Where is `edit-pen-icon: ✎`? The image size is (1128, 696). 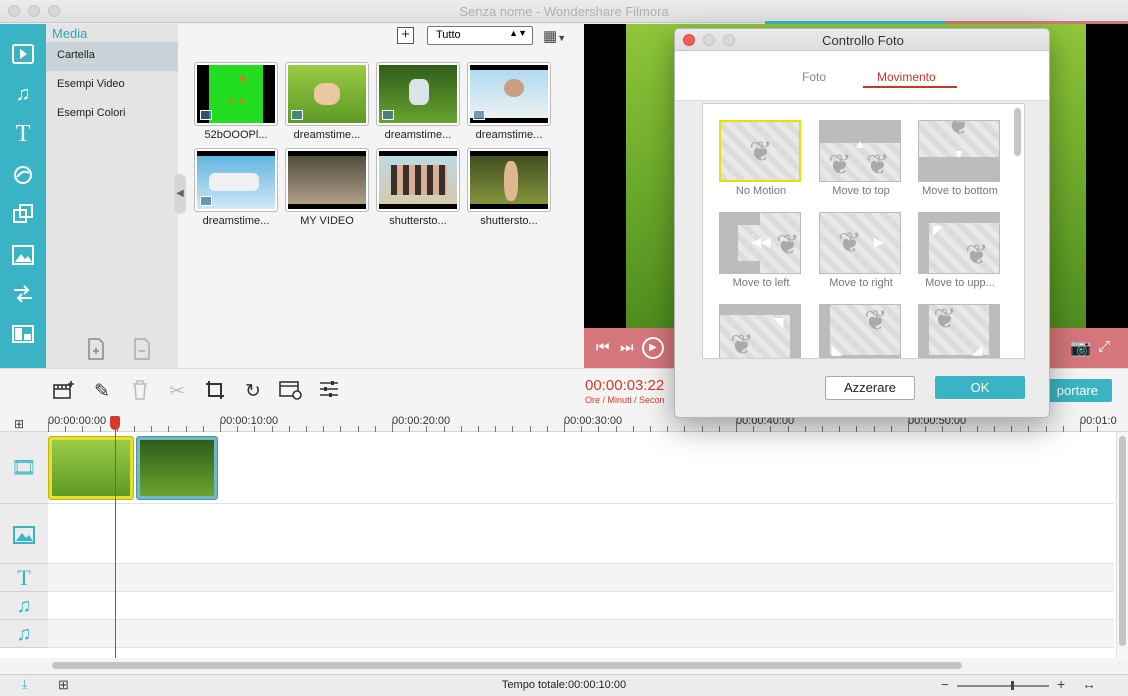
edit-pen-icon: ✎ is located at coordinates (102, 392).